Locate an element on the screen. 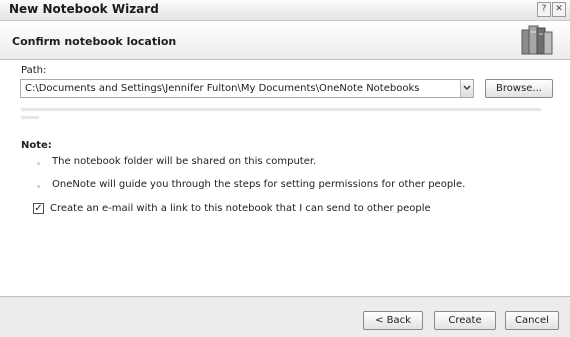 Image resolution: width=570 pixels, height=337 pixels. notebooks-icon is located at coordinates (538, 42).